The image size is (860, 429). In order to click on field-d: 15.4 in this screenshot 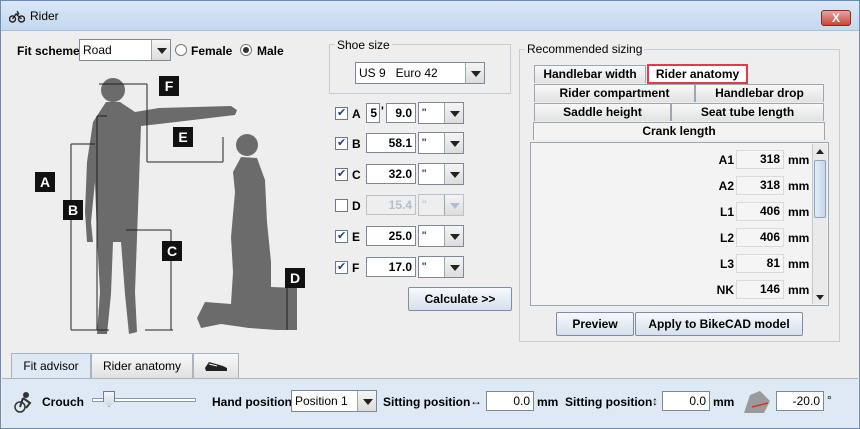, I will do `click(391, 205)`.